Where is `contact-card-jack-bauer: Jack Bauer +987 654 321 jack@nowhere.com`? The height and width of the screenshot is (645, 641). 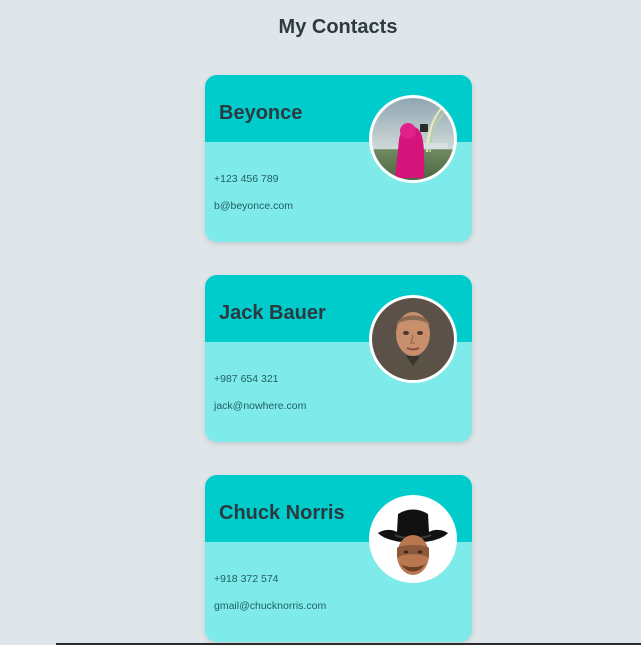
contact-card-jack-bauer: Jack Bauer +987 654 321 jack@nowhere.com is located at coordinates (338, 358).